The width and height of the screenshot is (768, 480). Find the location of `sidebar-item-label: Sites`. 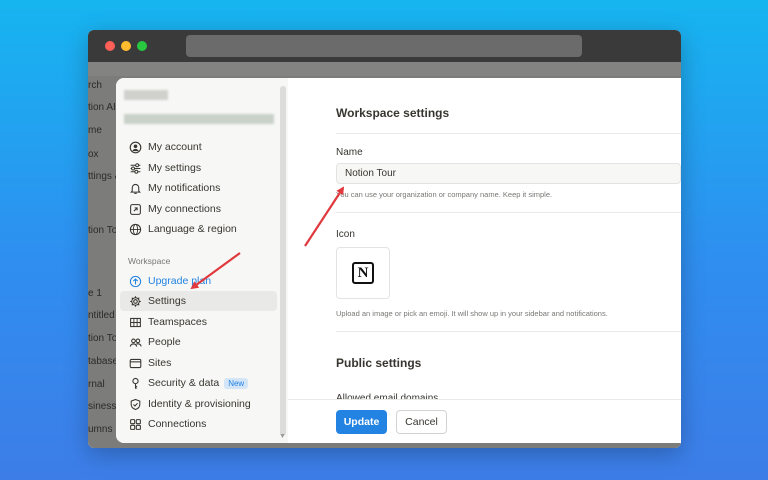

sidebar-item-label: Sites is located at coordinates (160, 363).